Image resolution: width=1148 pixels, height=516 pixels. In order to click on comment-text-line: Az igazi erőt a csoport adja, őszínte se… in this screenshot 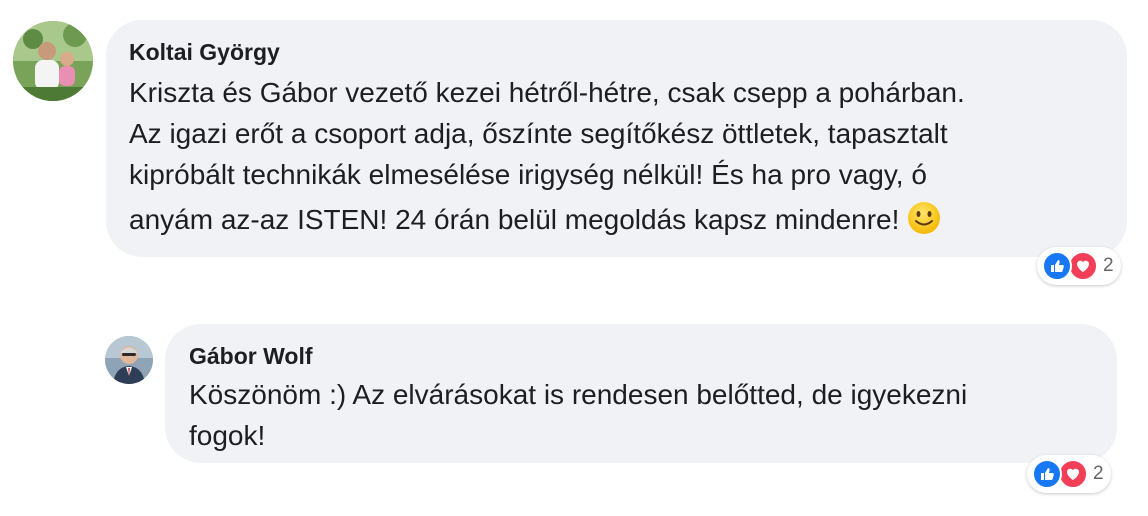, I will do `click(538, 133)`.